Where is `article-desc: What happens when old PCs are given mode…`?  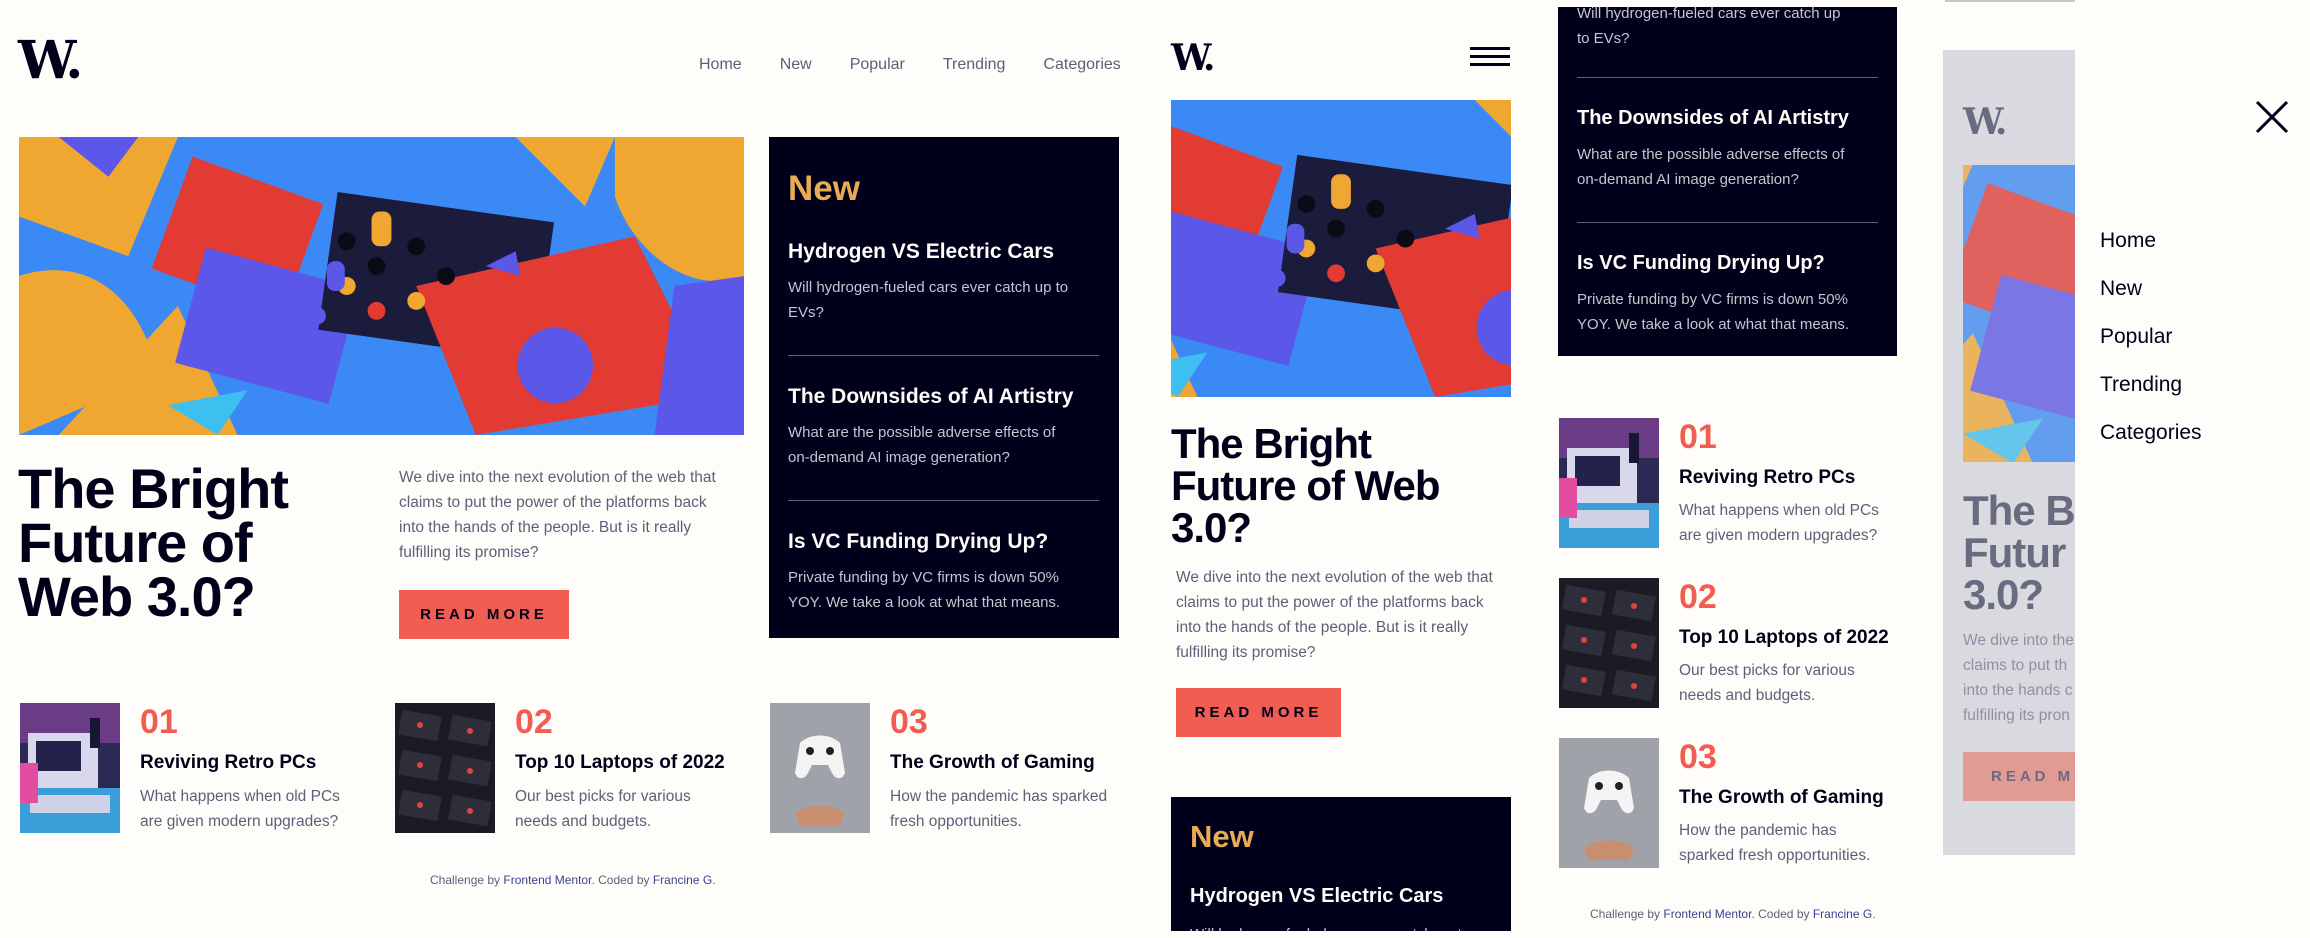 article-desc: What happens when old PCs are given mode… is located at coordinates (1779, 523).